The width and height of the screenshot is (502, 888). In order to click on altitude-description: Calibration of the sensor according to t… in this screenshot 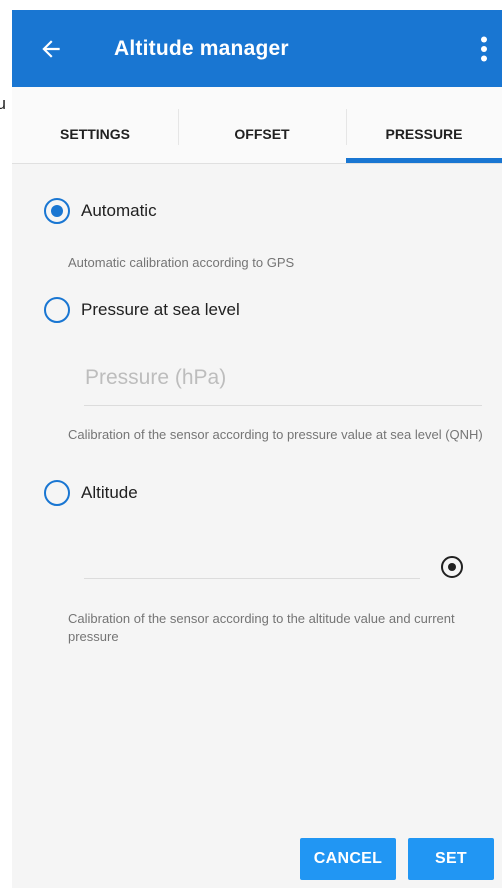, I will do `click(261, 627)`.